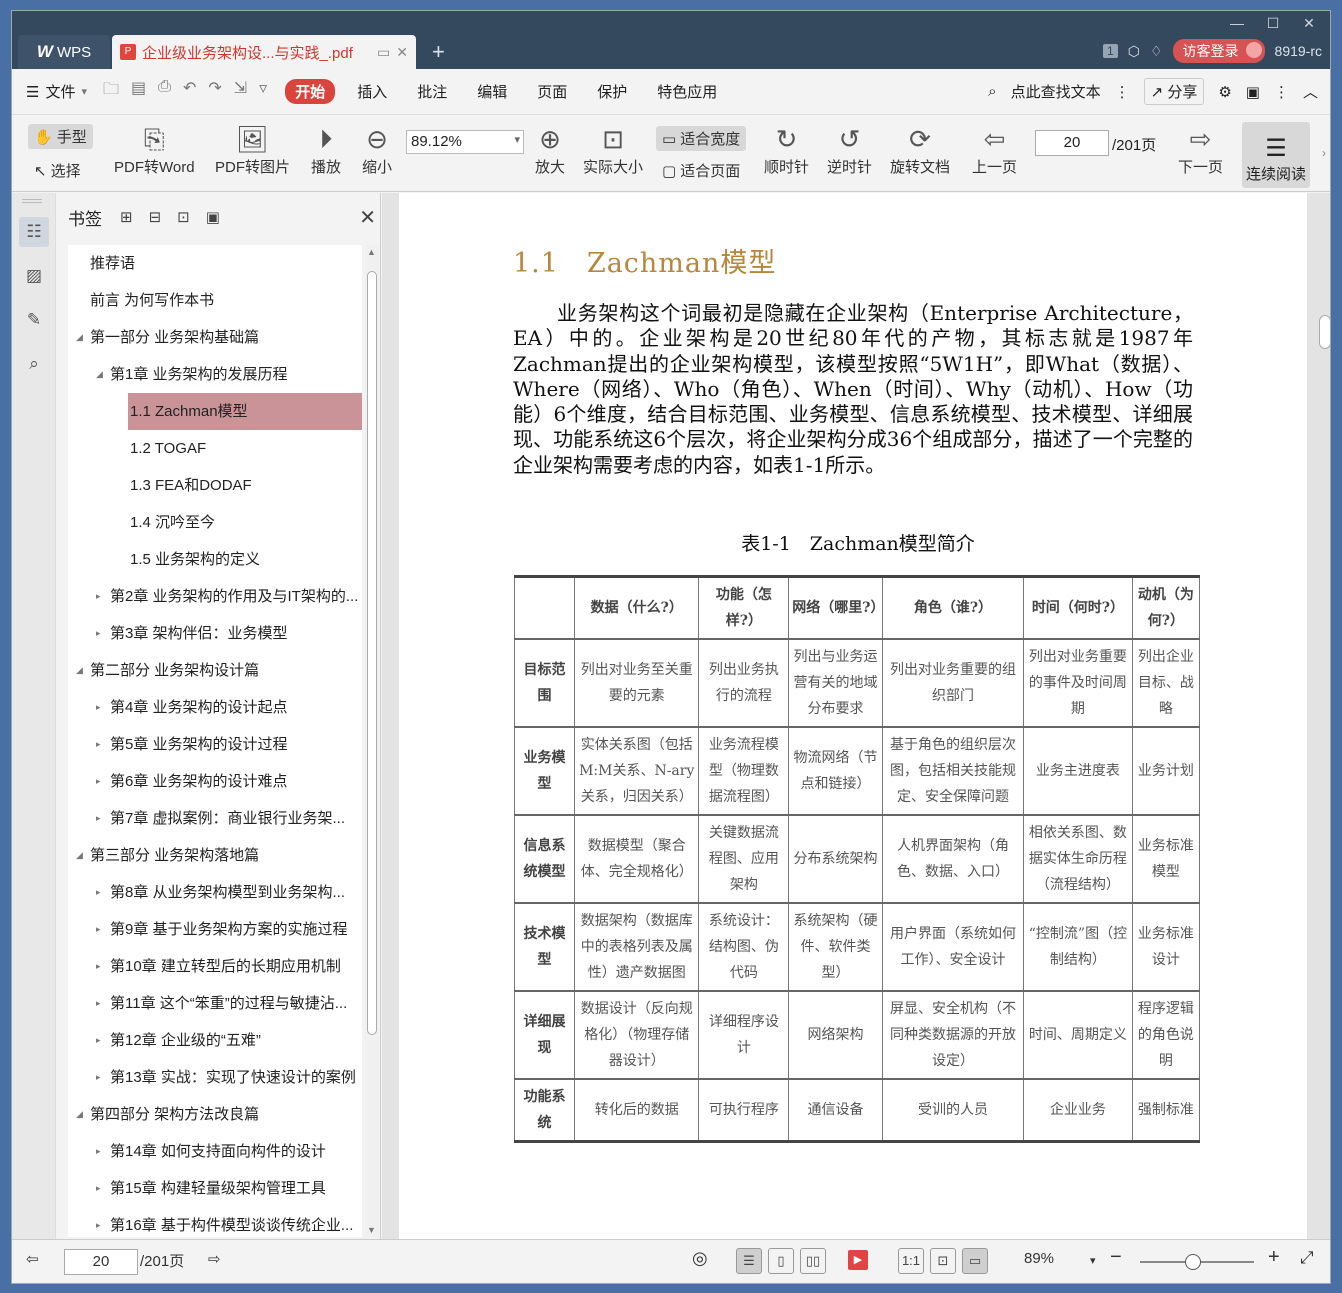 The height and width of the screenshot is (1293, 1342). What do you see at coordinates (215, 670) in the screenshot?
I see `bookmark-item: ◢ 第二部分 业务架构设计篇` at bounding box center [215, 670].